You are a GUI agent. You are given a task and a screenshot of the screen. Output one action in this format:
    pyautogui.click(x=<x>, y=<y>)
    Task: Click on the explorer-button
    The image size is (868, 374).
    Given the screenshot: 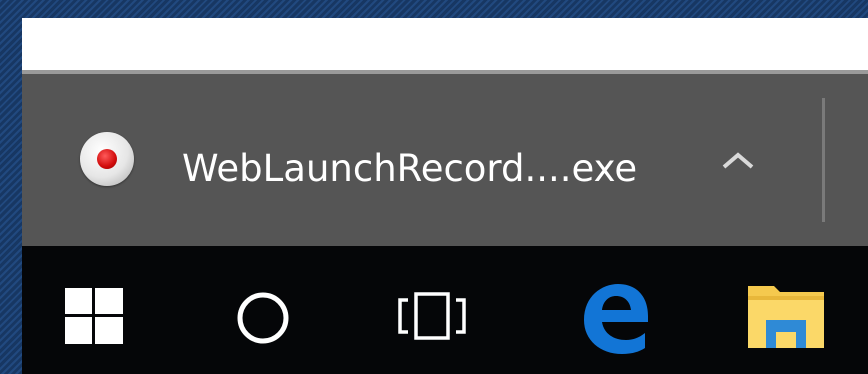 What is the action you would take?
    pyautogui.click(x=786, y=316)
    